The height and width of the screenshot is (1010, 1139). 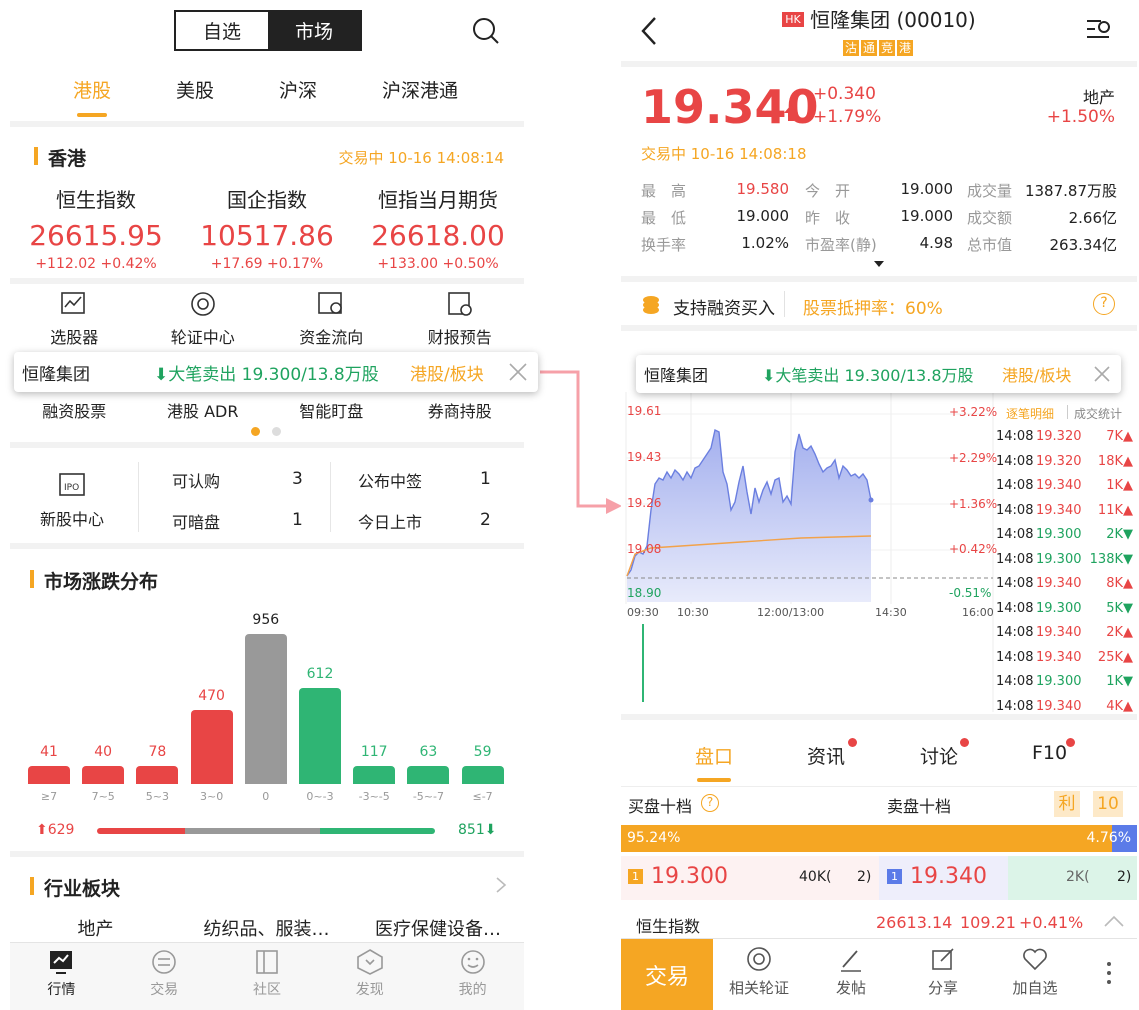 I want to click on chevron-right-icon, so click(x=501, y=885).